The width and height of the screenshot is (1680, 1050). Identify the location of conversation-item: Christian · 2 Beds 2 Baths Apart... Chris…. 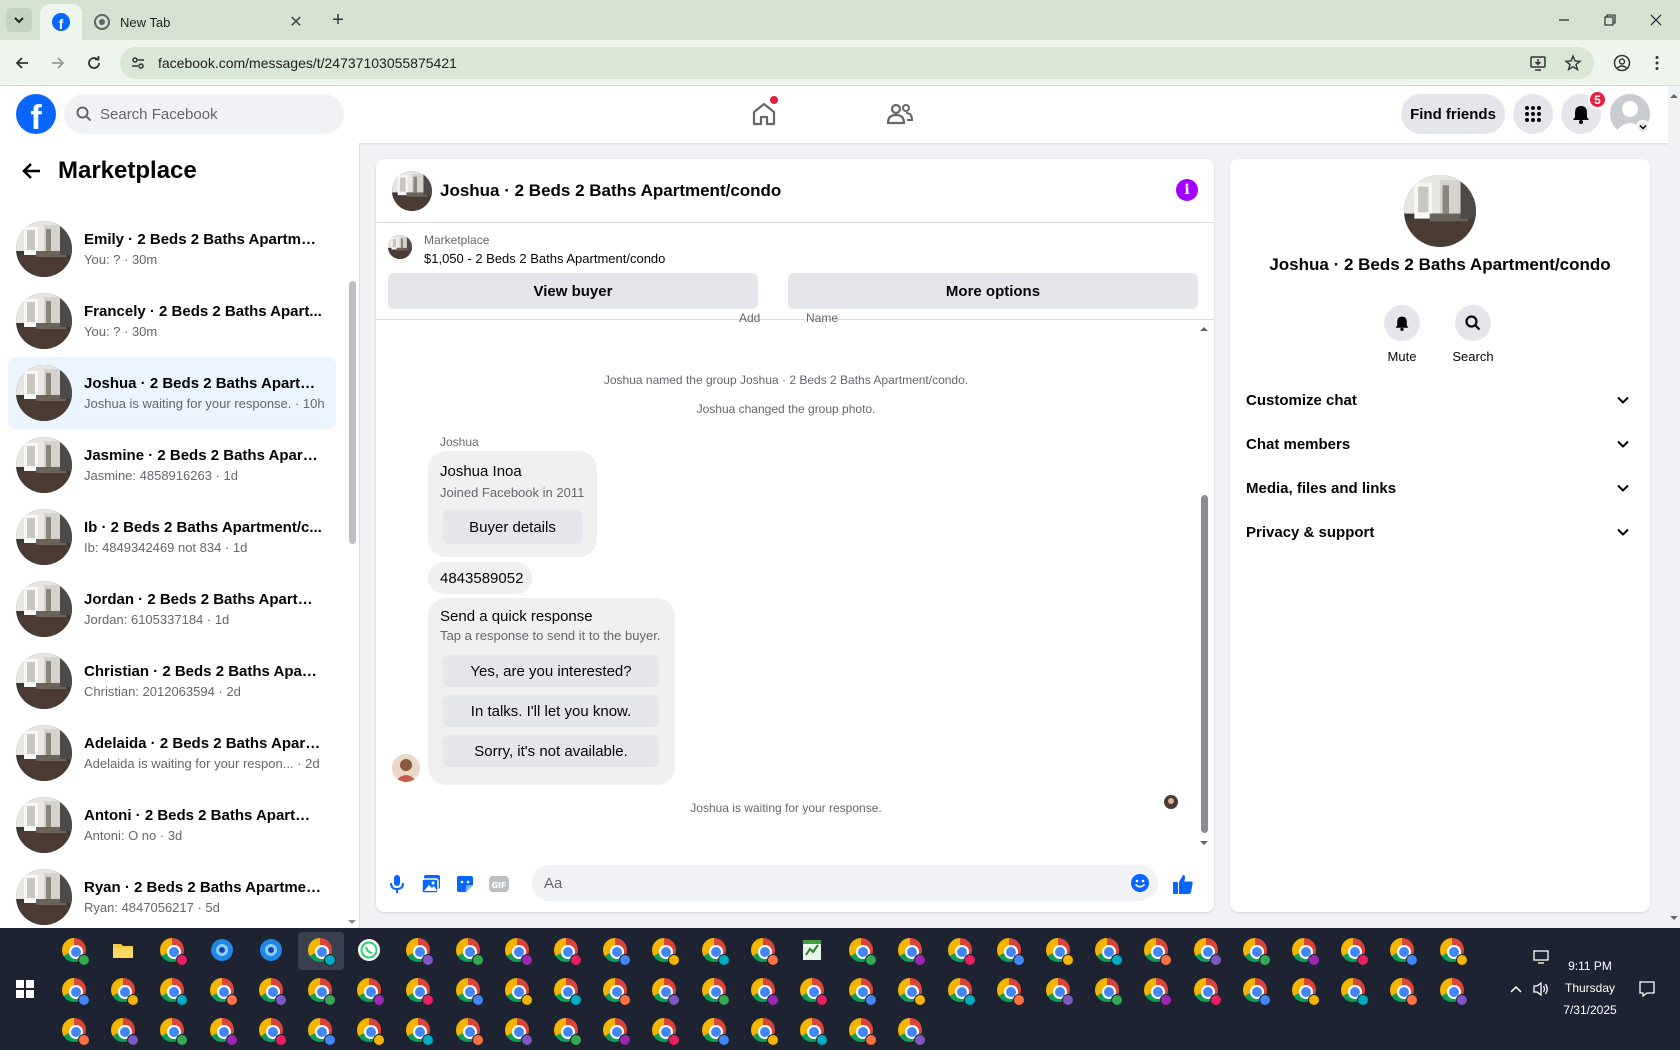
(172, 681).